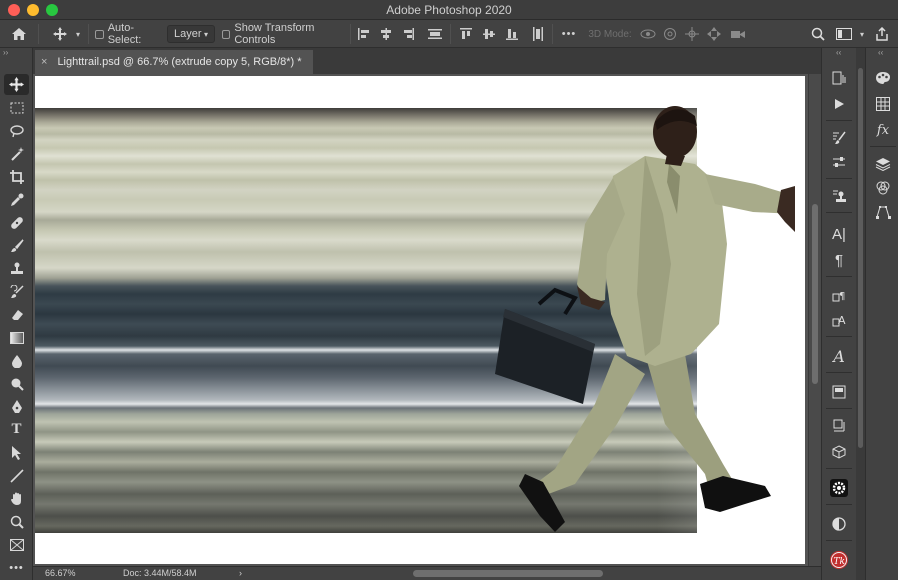  I want to click on 3d-pan-icon, so click(692, 34).